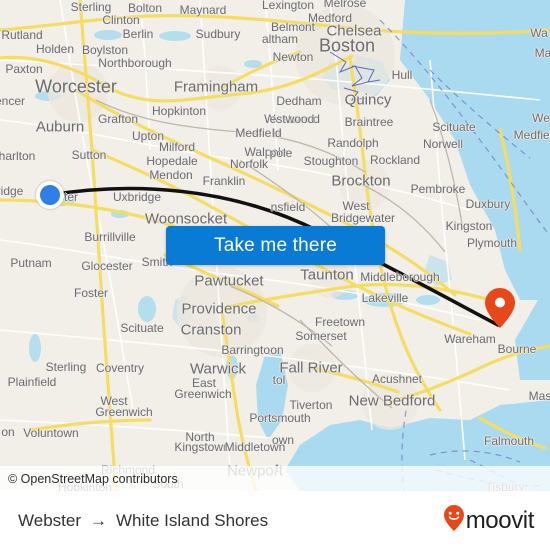  I want to click on moovit-logo: moovit, so click(489, 520).